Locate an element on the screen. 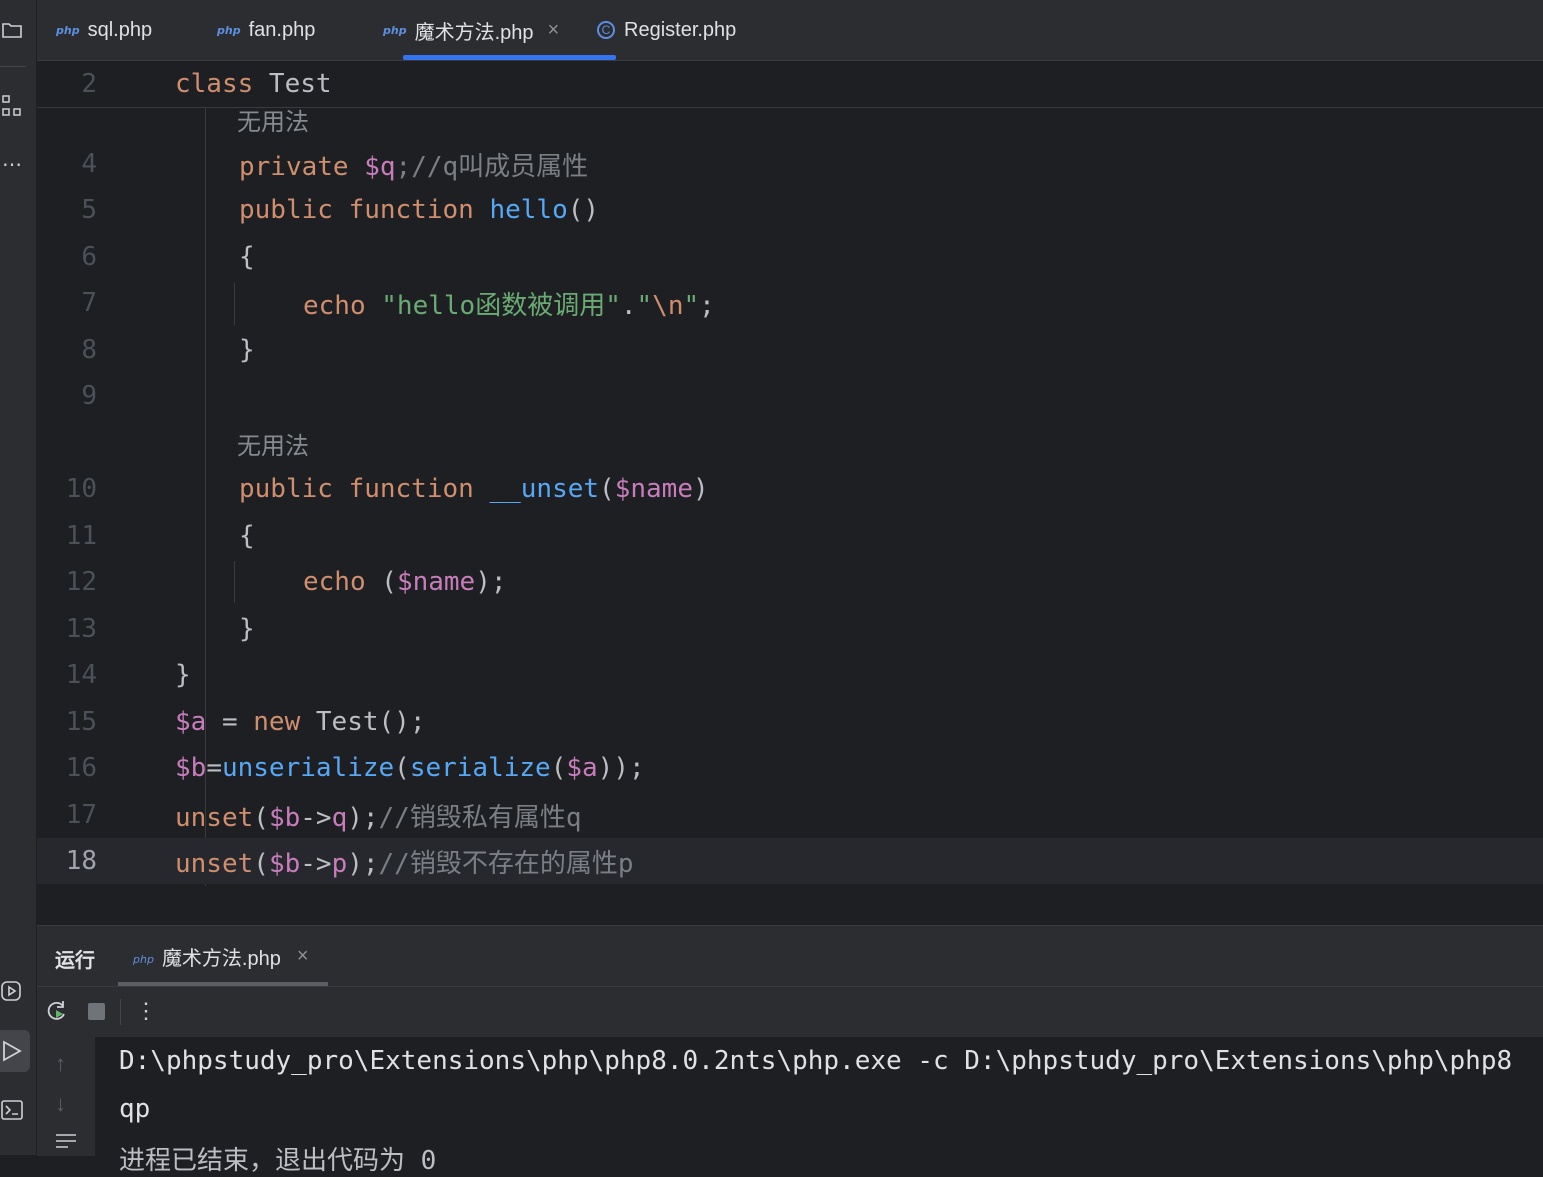 Image resolution: width=1543 pixels, height=1177 pixels. active-tab-indicator is located at coordinates (509, 57).